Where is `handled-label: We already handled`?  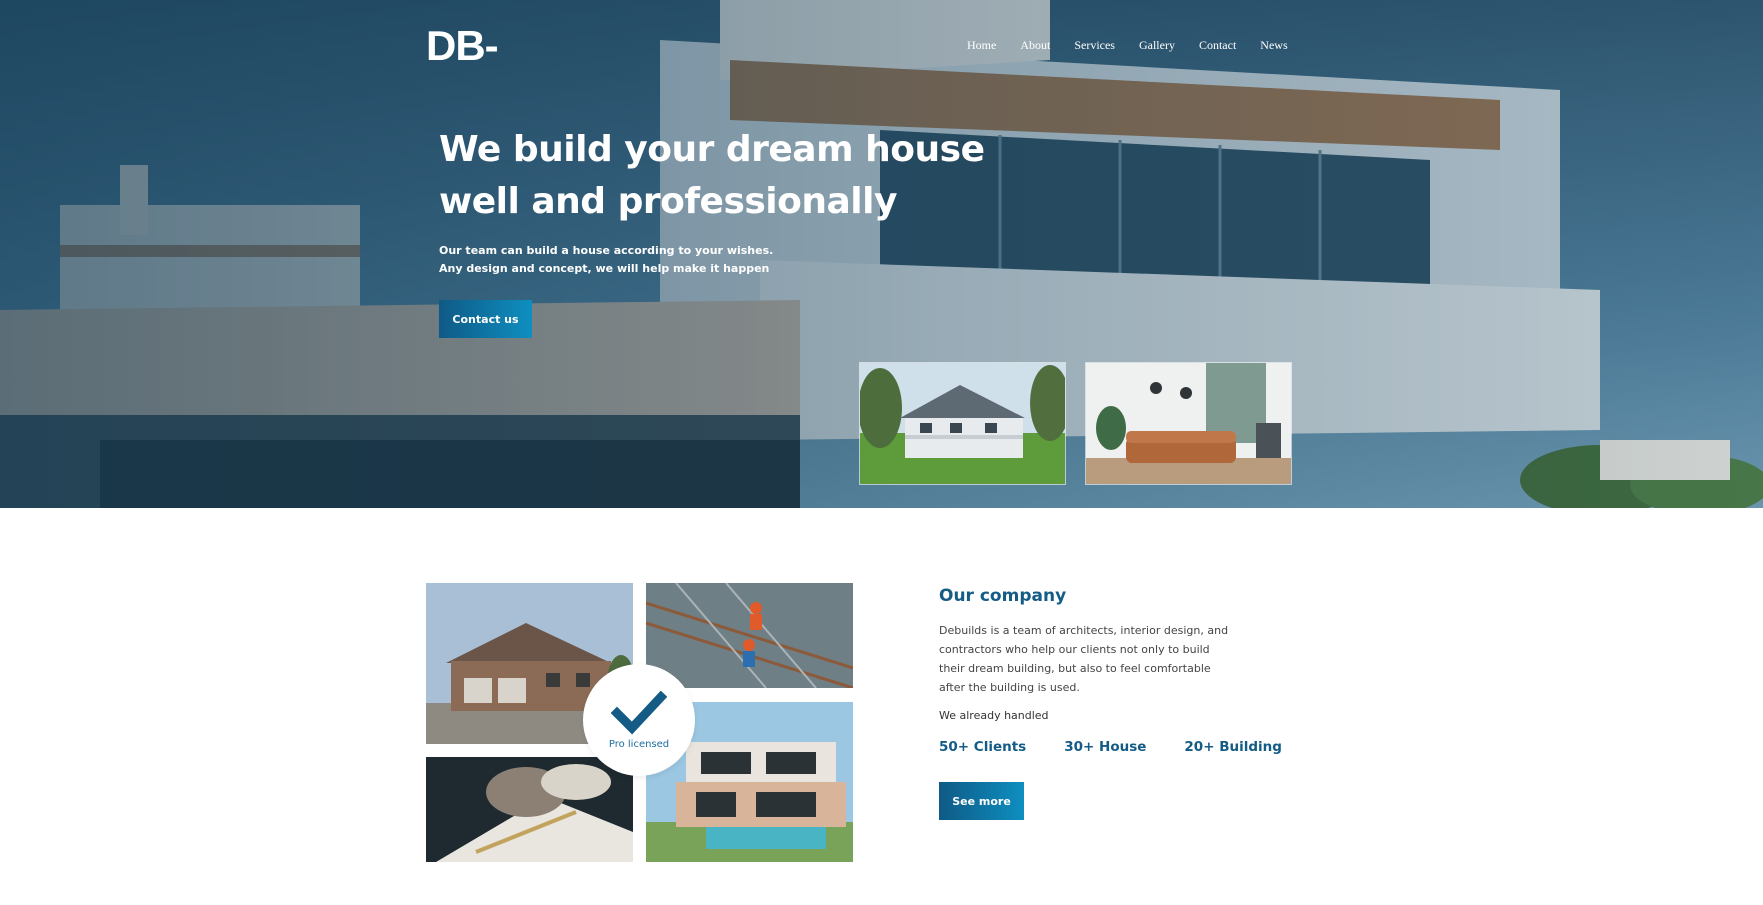
handled-label: We already handled is located at coordinates (994, 715).